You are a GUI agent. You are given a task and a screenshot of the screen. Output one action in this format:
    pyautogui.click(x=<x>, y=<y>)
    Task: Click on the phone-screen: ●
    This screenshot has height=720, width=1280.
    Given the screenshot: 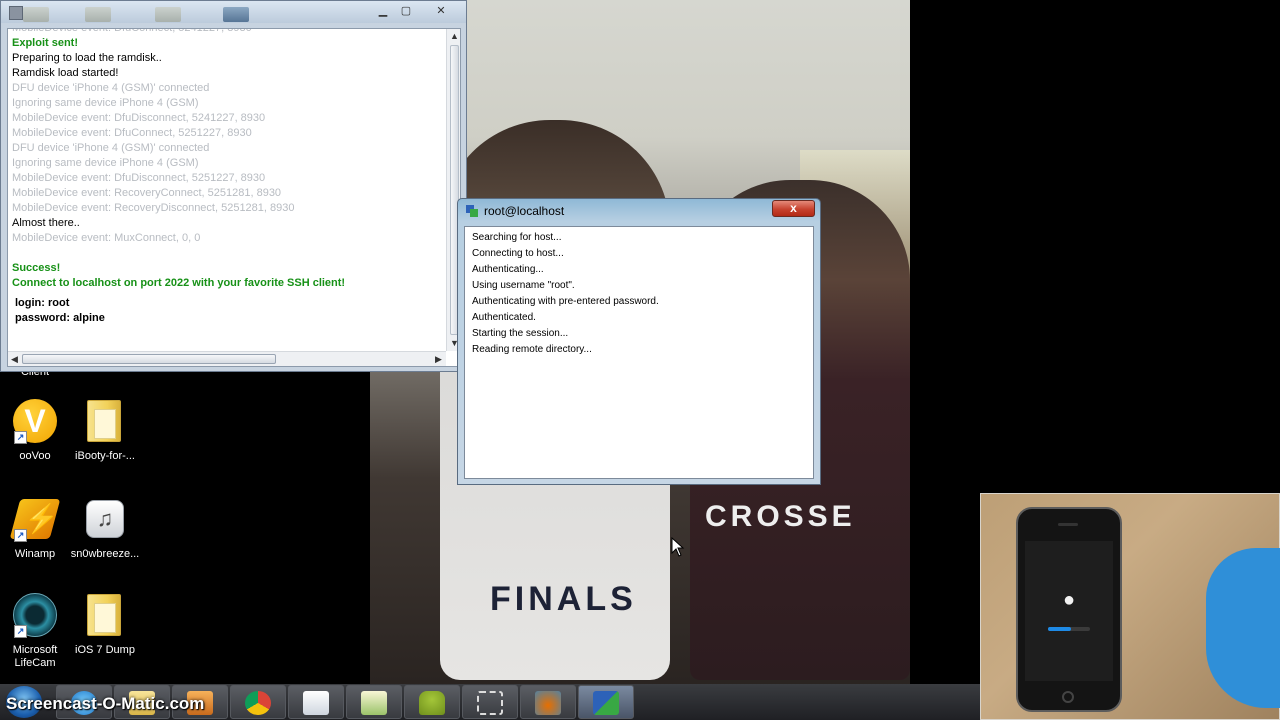 What is the action you would take?
    pyautogui.click(x=1069, y=611)
    